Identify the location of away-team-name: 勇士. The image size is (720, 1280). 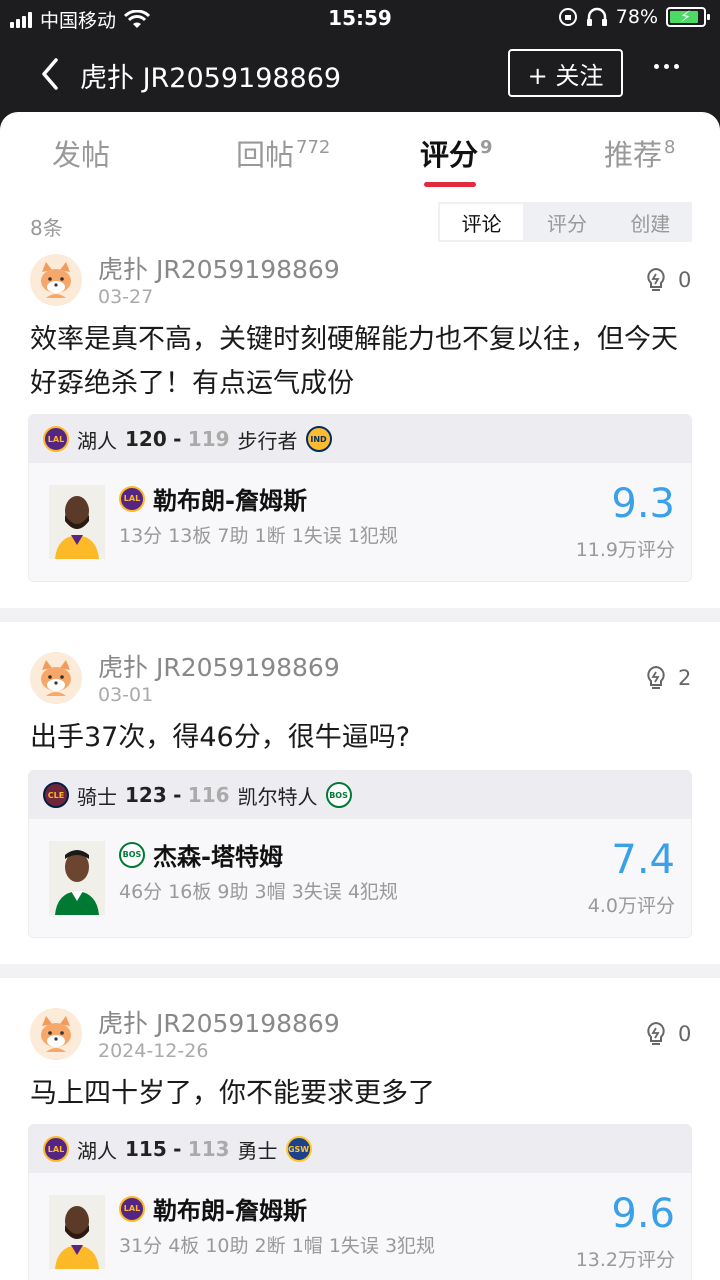
(257, 1150).